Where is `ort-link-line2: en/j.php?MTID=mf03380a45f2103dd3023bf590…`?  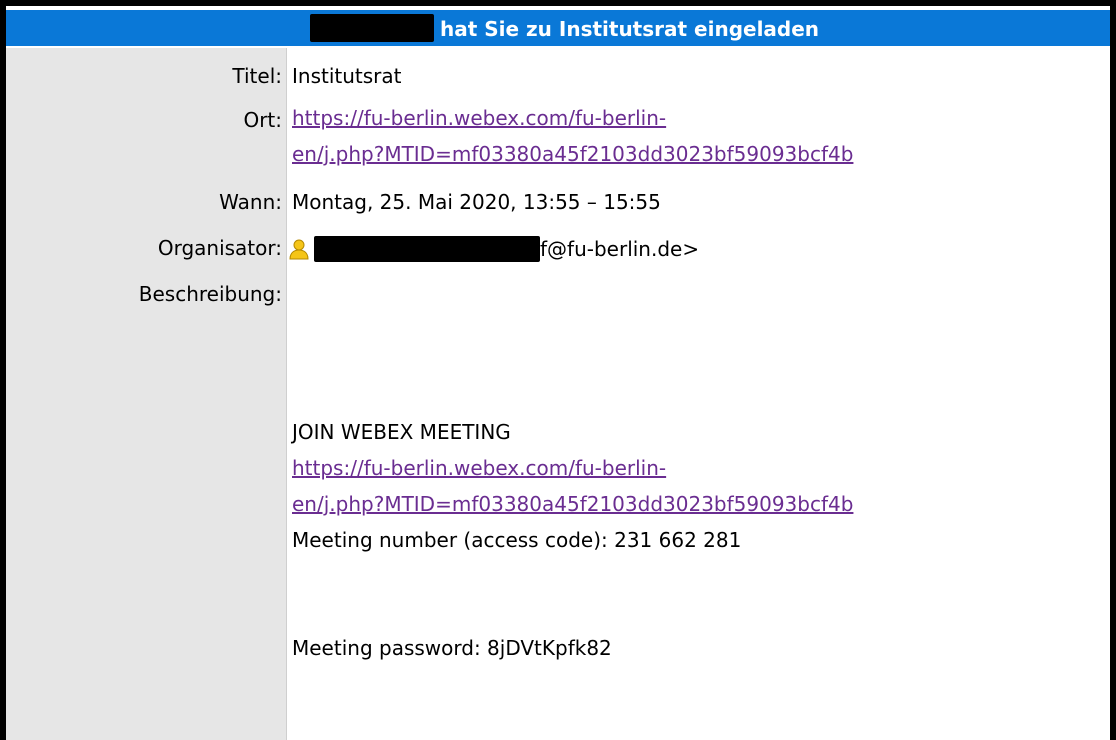
ort-link-line2: en/j.php?MTID=mf03380a45f2103dd3023bf590… is located at coordinates (572, 154).